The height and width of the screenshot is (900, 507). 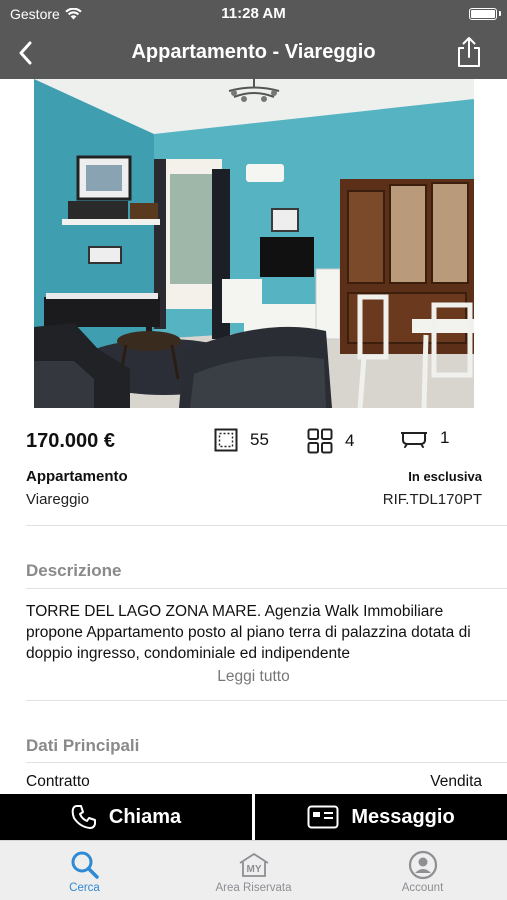 I want to click on price-features-row: 170.000 € 55 4 1, so click(x=256, y=442).